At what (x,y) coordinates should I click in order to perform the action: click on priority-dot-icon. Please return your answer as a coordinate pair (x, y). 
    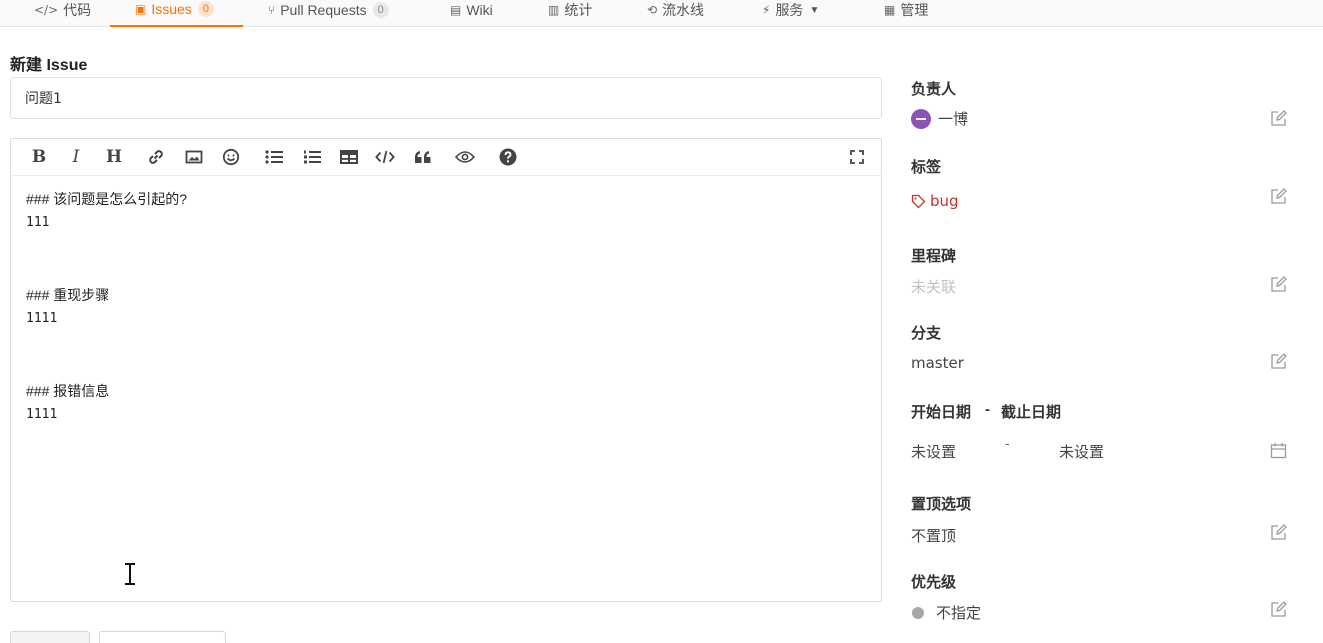
    Looking at the image, I should click on (918, 612).